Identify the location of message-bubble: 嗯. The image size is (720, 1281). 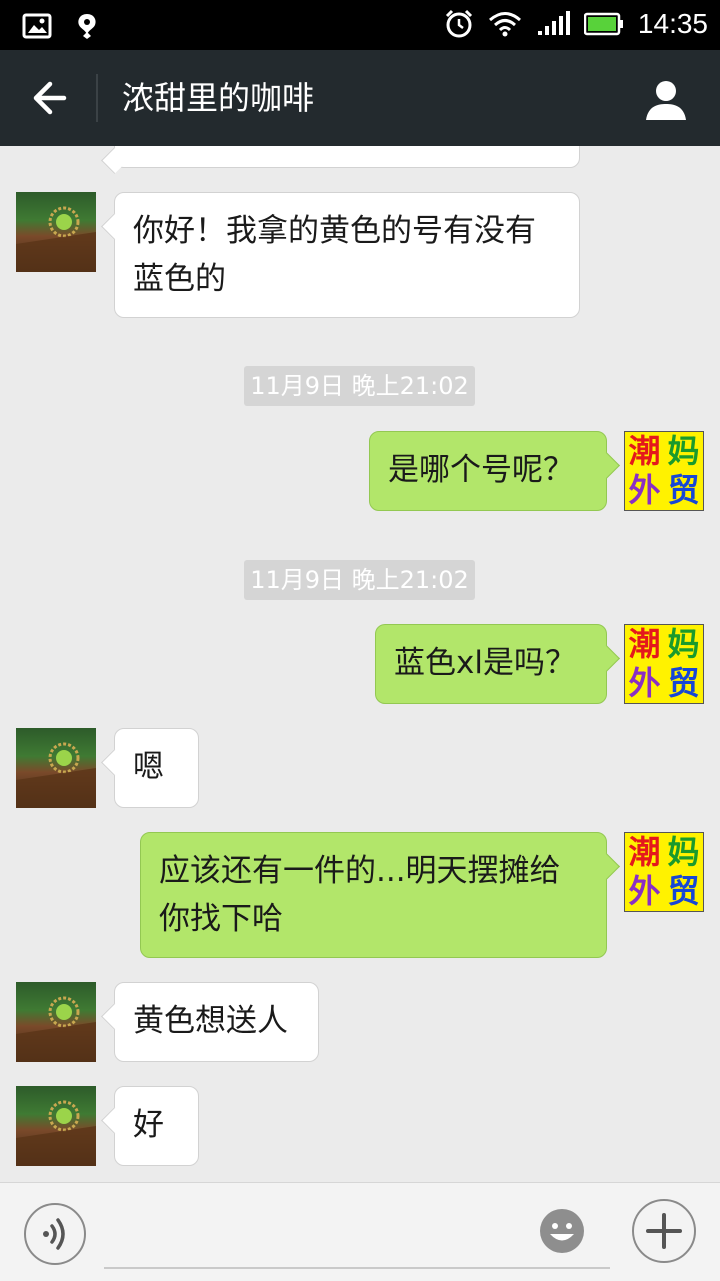
(156, 768).